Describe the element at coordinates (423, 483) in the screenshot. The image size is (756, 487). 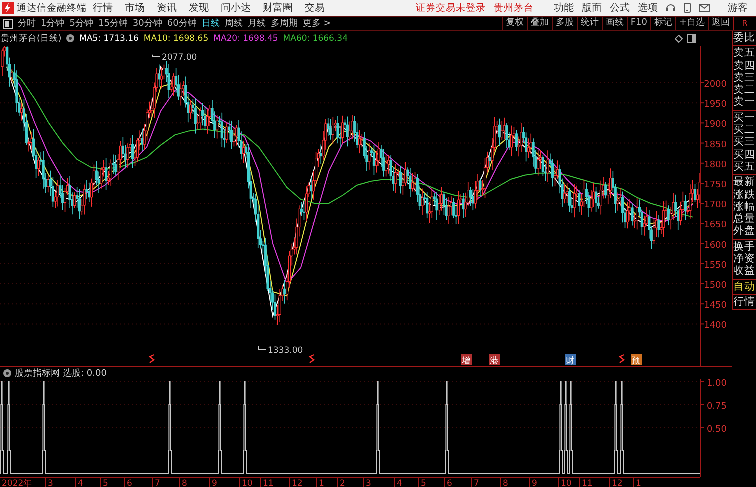
I see `date-axis-label: 5` at that location.